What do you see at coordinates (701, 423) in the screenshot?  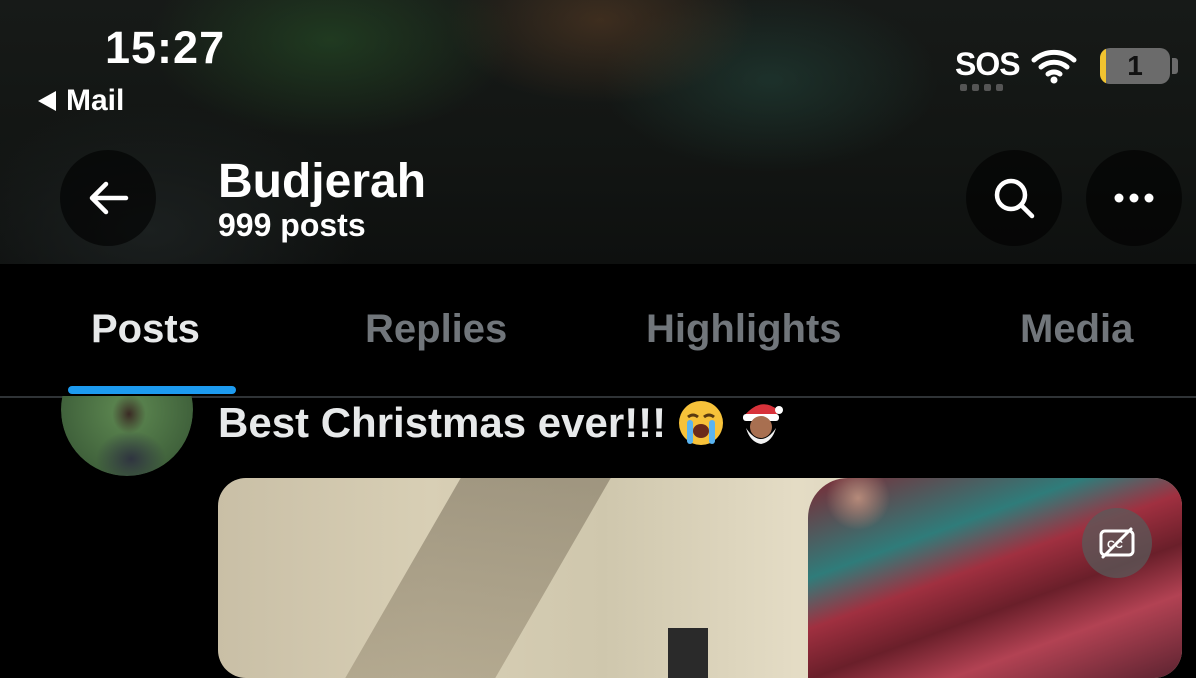 I see `loudly-crying-face-icon` at bounding box center [701, 423].